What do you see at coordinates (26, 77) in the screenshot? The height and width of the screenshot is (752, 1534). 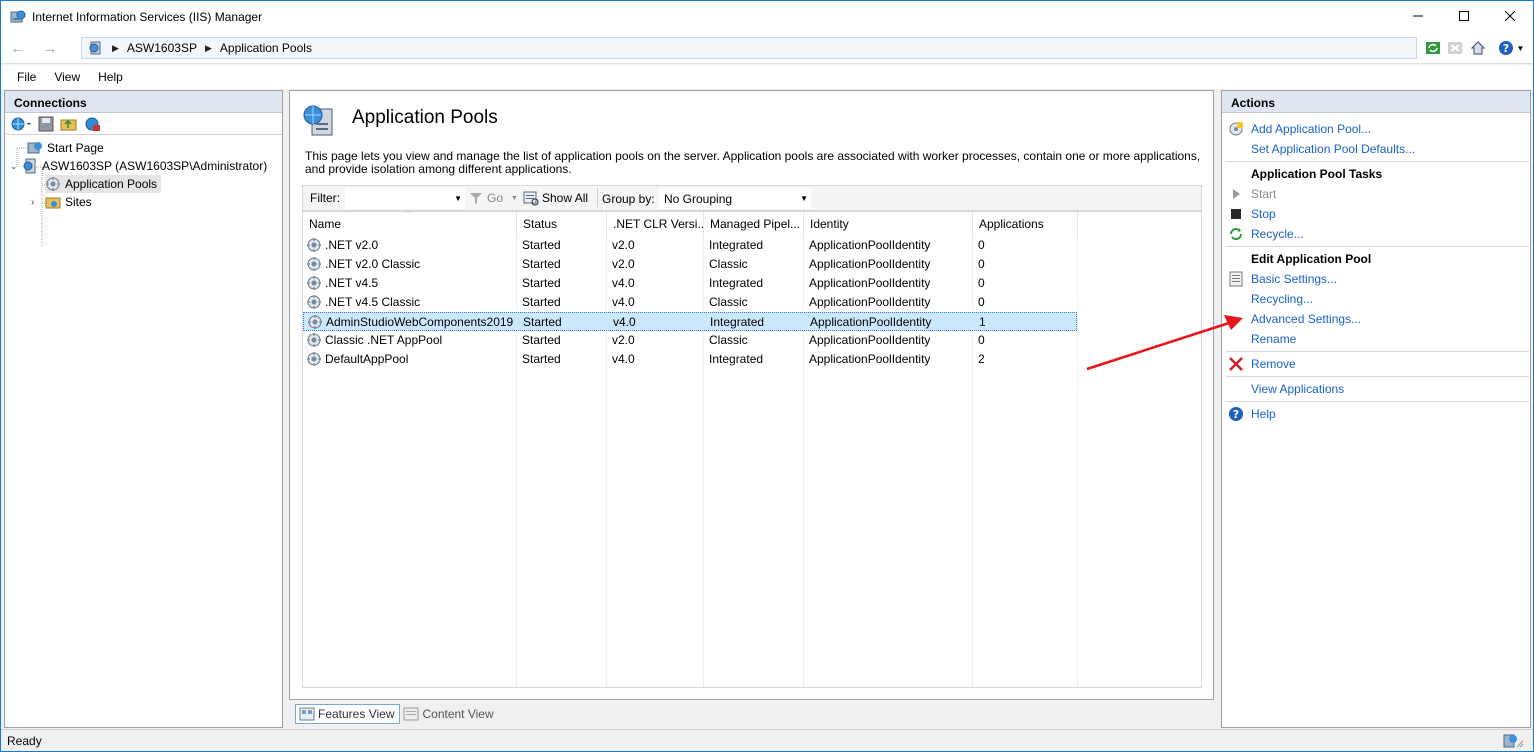 I see `menu-file: File` at bounding box center [26, 77].